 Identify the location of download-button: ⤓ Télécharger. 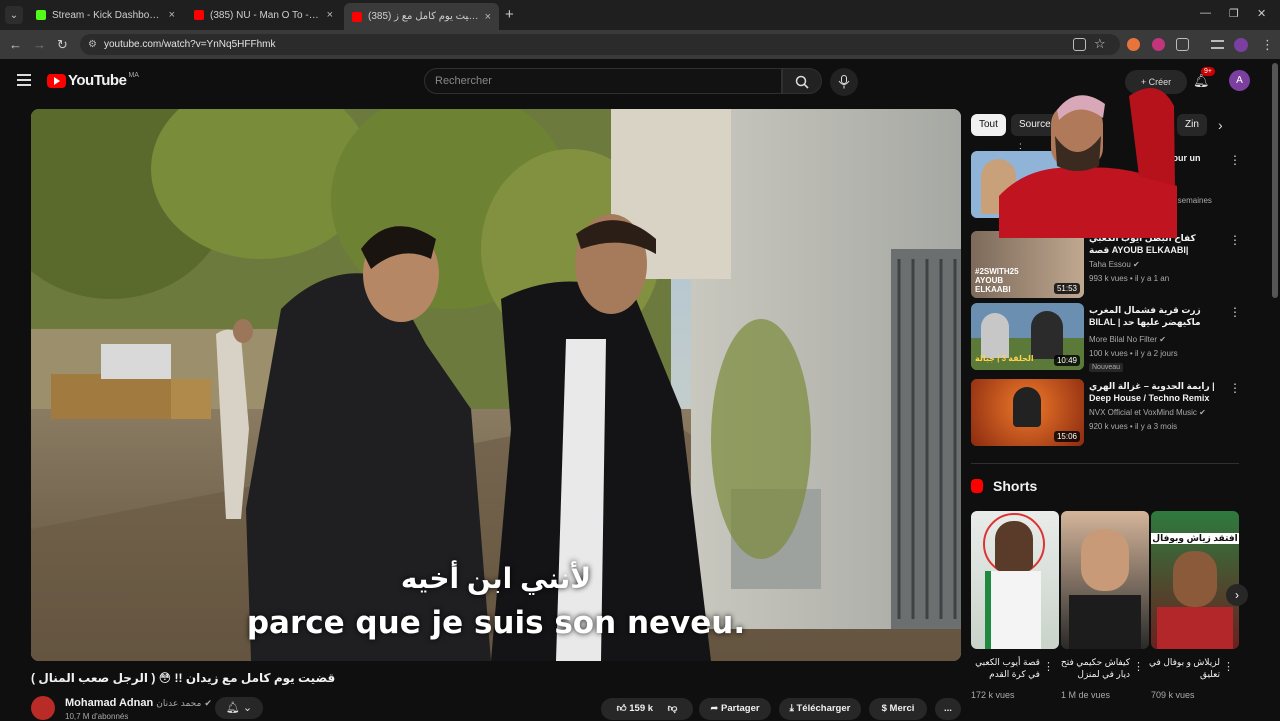
(820, 709).